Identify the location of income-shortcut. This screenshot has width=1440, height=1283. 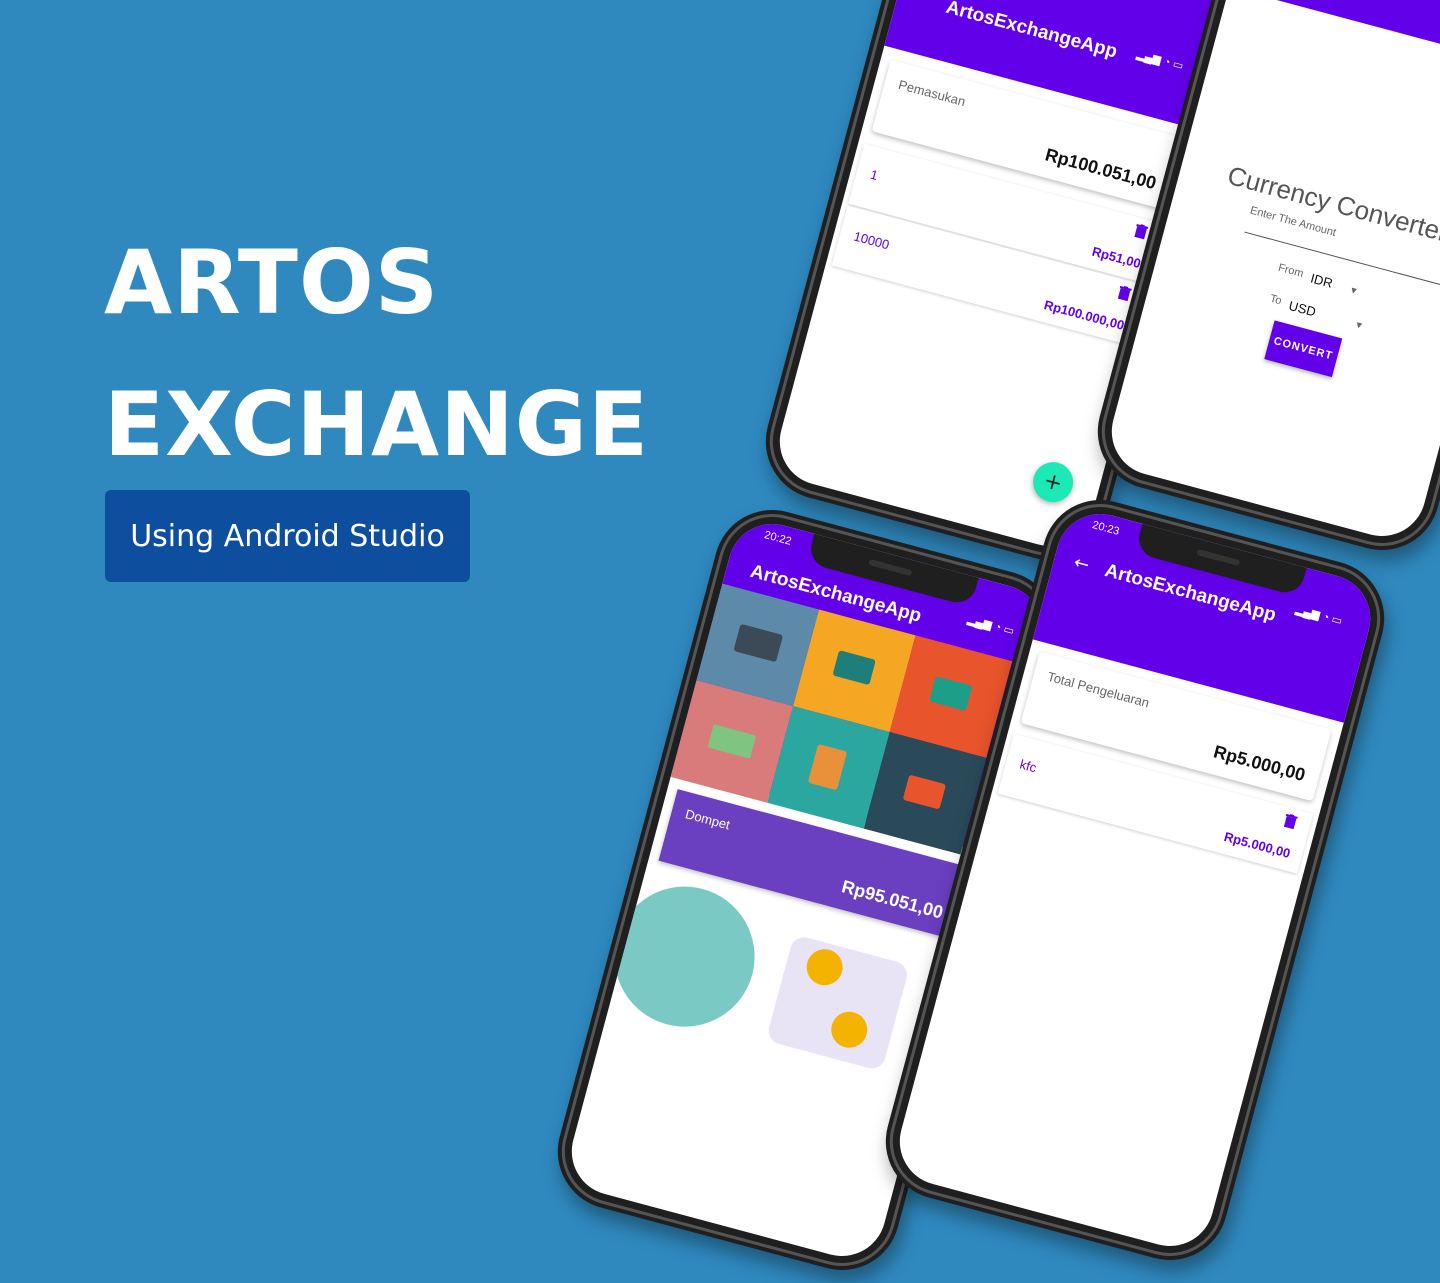
(684, 956).